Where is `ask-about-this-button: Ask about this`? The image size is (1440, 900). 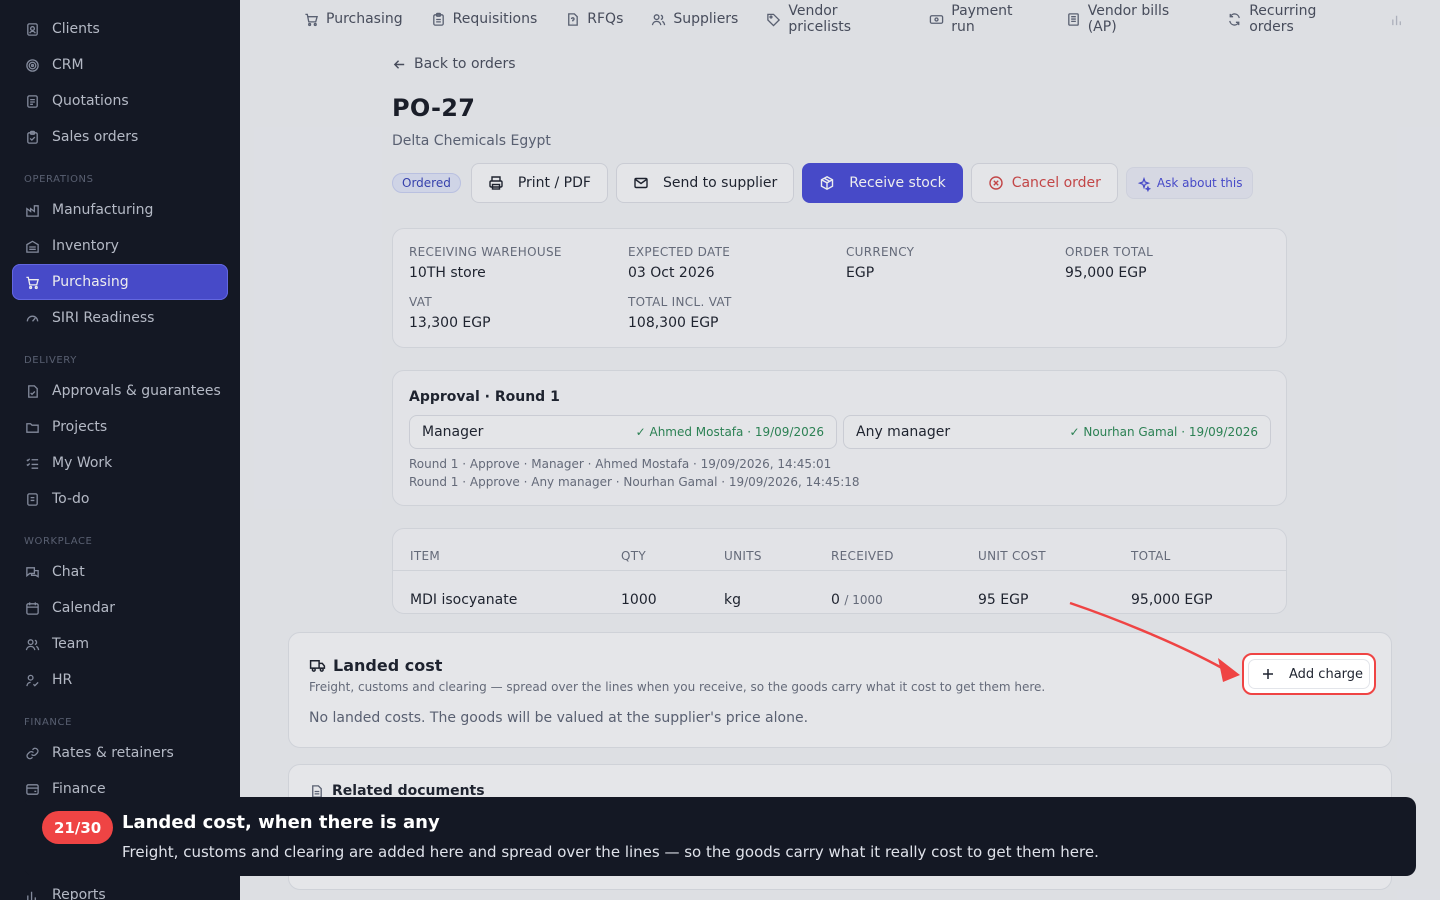 ask-about-this-button: Ask about this is located at coordinates (1189, 183).